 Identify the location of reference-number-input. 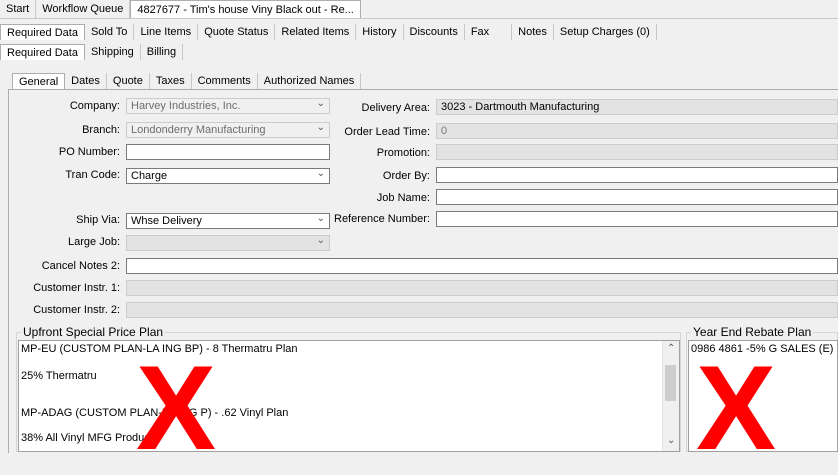
(637, 219).